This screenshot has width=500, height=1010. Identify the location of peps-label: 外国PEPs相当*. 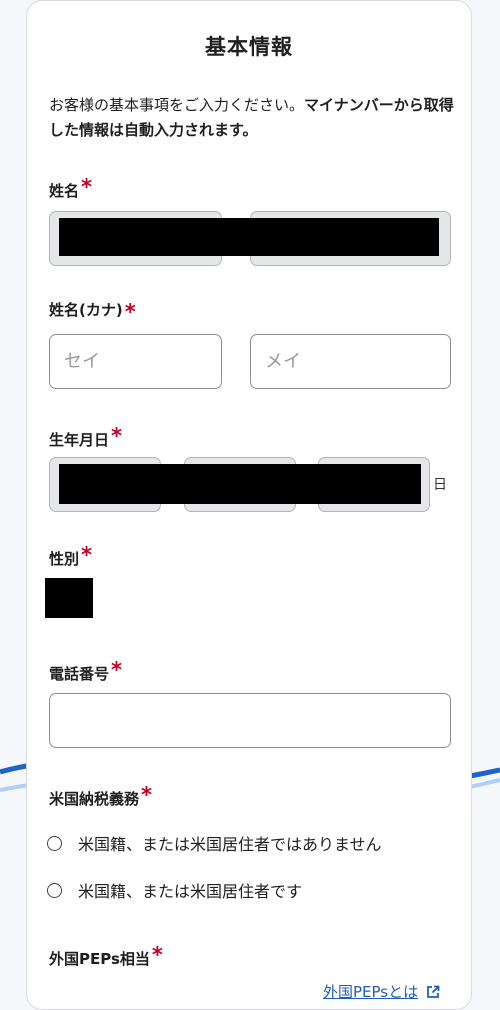
(106, 955).